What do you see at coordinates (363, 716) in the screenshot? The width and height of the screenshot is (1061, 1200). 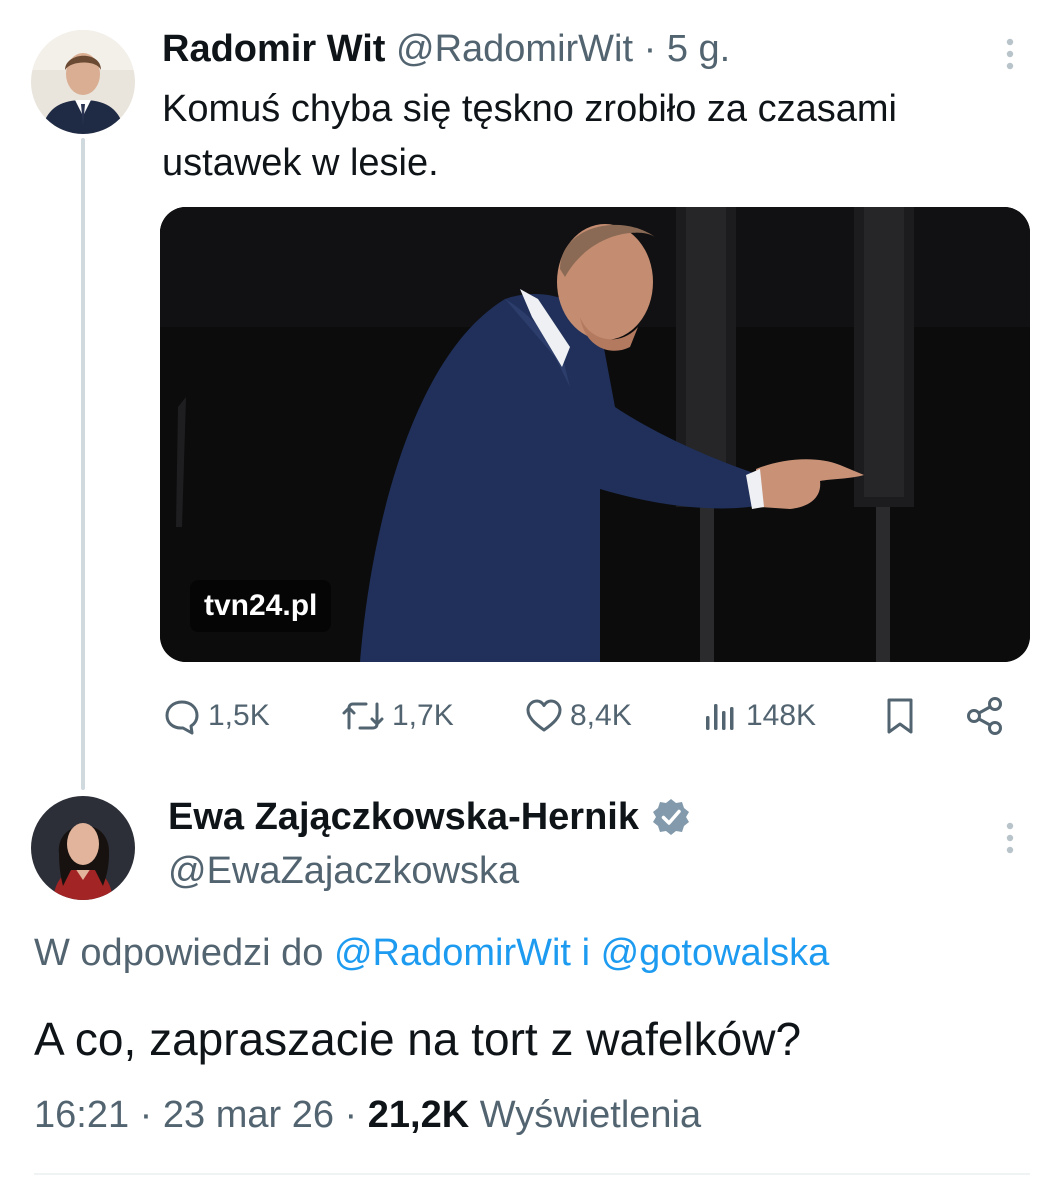 I see `retweet-icon` at bounding box center [363, 716].